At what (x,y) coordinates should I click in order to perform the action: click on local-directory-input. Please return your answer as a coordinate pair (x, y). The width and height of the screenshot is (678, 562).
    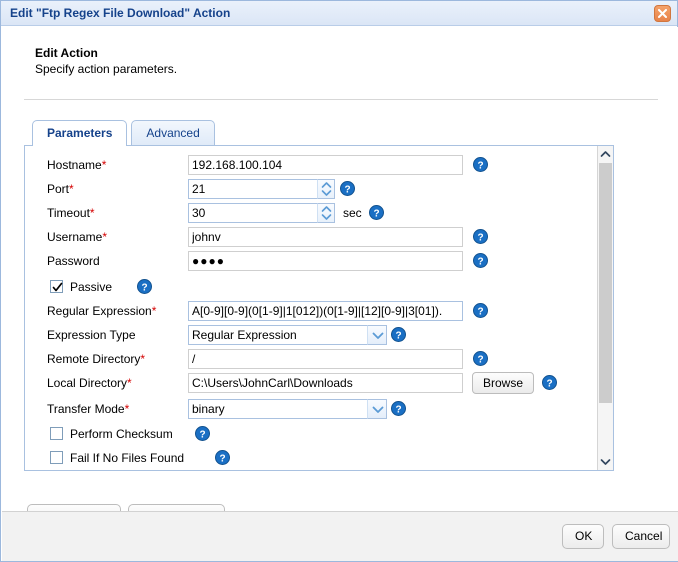
    Looking at the image, I should click on (325, 383).